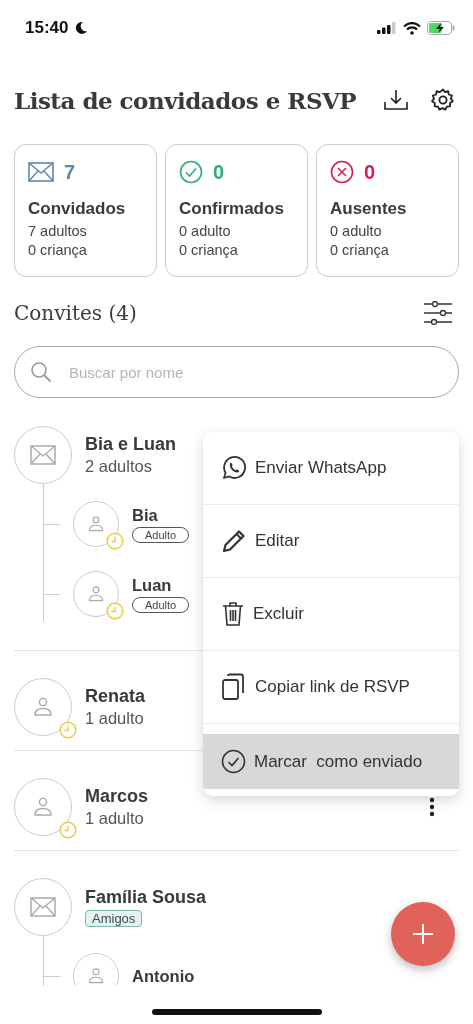 This screenshot has height=1024, width=473. Describe the element at coordinates (145, 515) in the screenshot. I see `member-name: Bia` at that location.